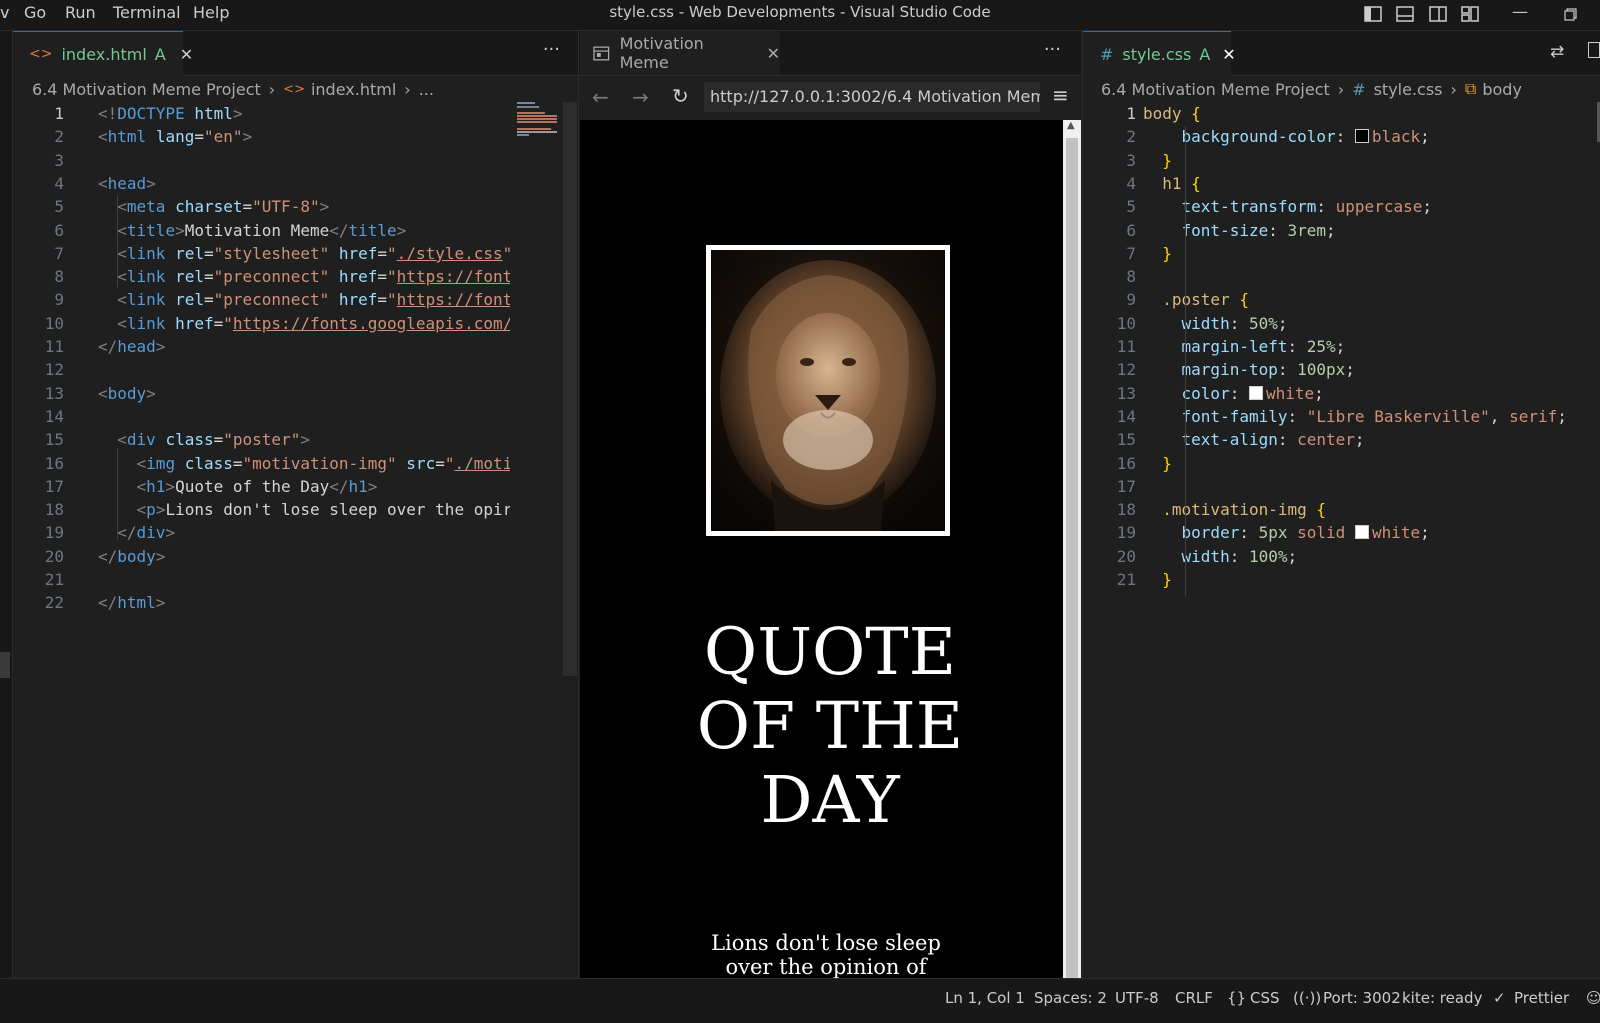 This screenshot has width=1600, height=1023. What do you see at coordinates (127, 183) in the screenshot?
I see `code-text: <head>` at bounding box center [127, 183].